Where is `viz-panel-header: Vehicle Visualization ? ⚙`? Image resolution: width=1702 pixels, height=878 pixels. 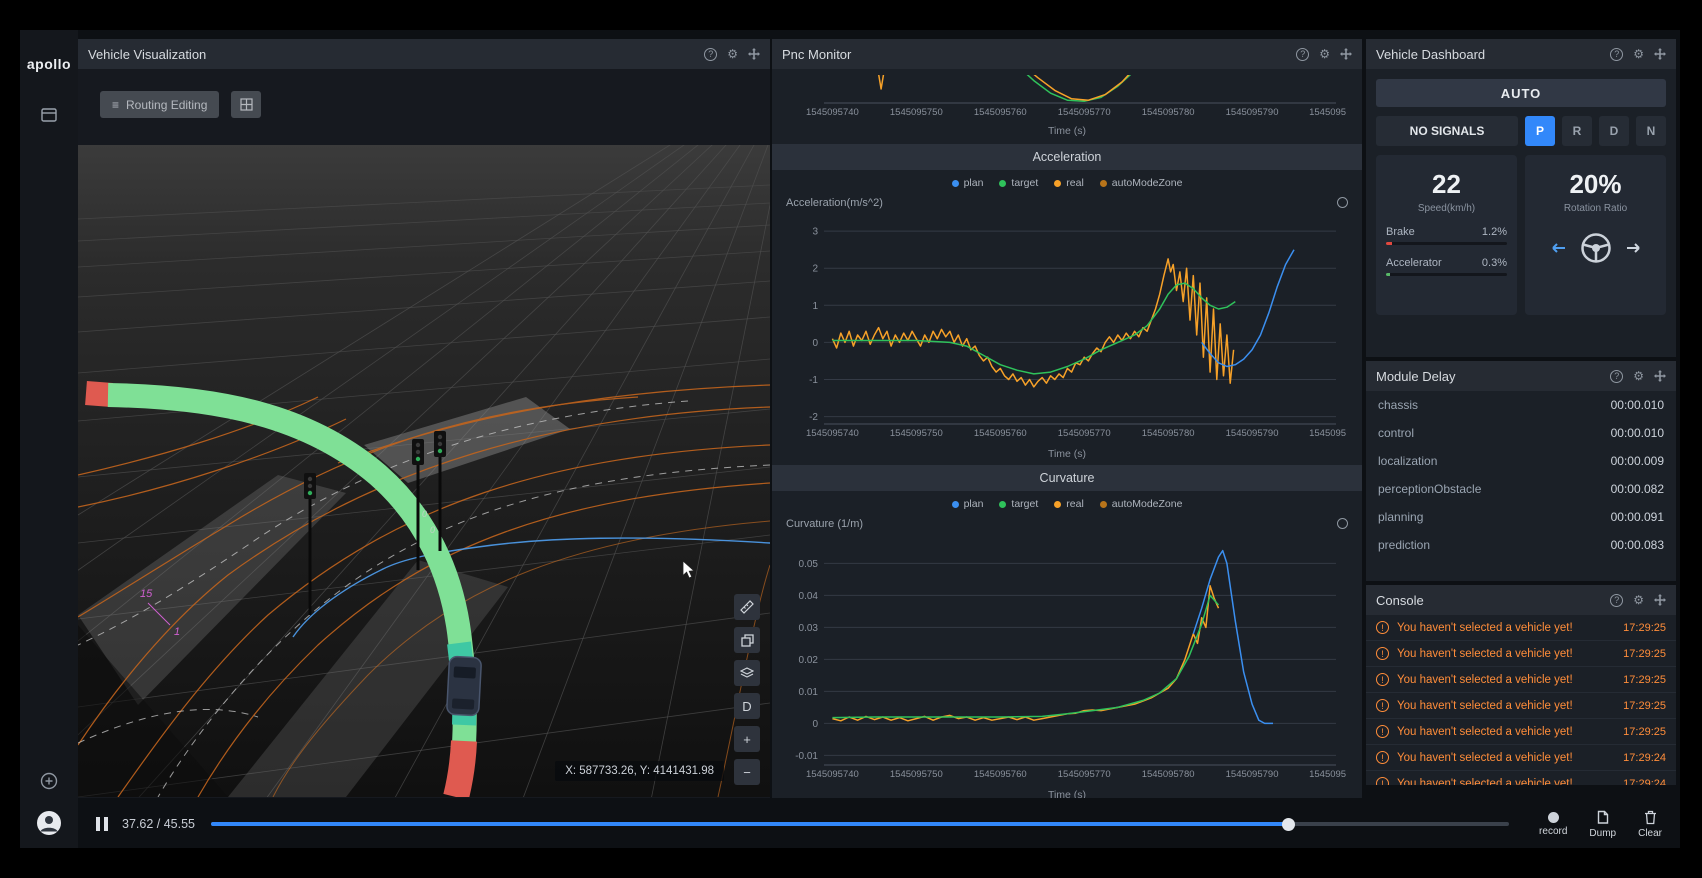 viz-panel-header: Vehicle Visualization ? ⚙ is located at coordinates (424, 54).